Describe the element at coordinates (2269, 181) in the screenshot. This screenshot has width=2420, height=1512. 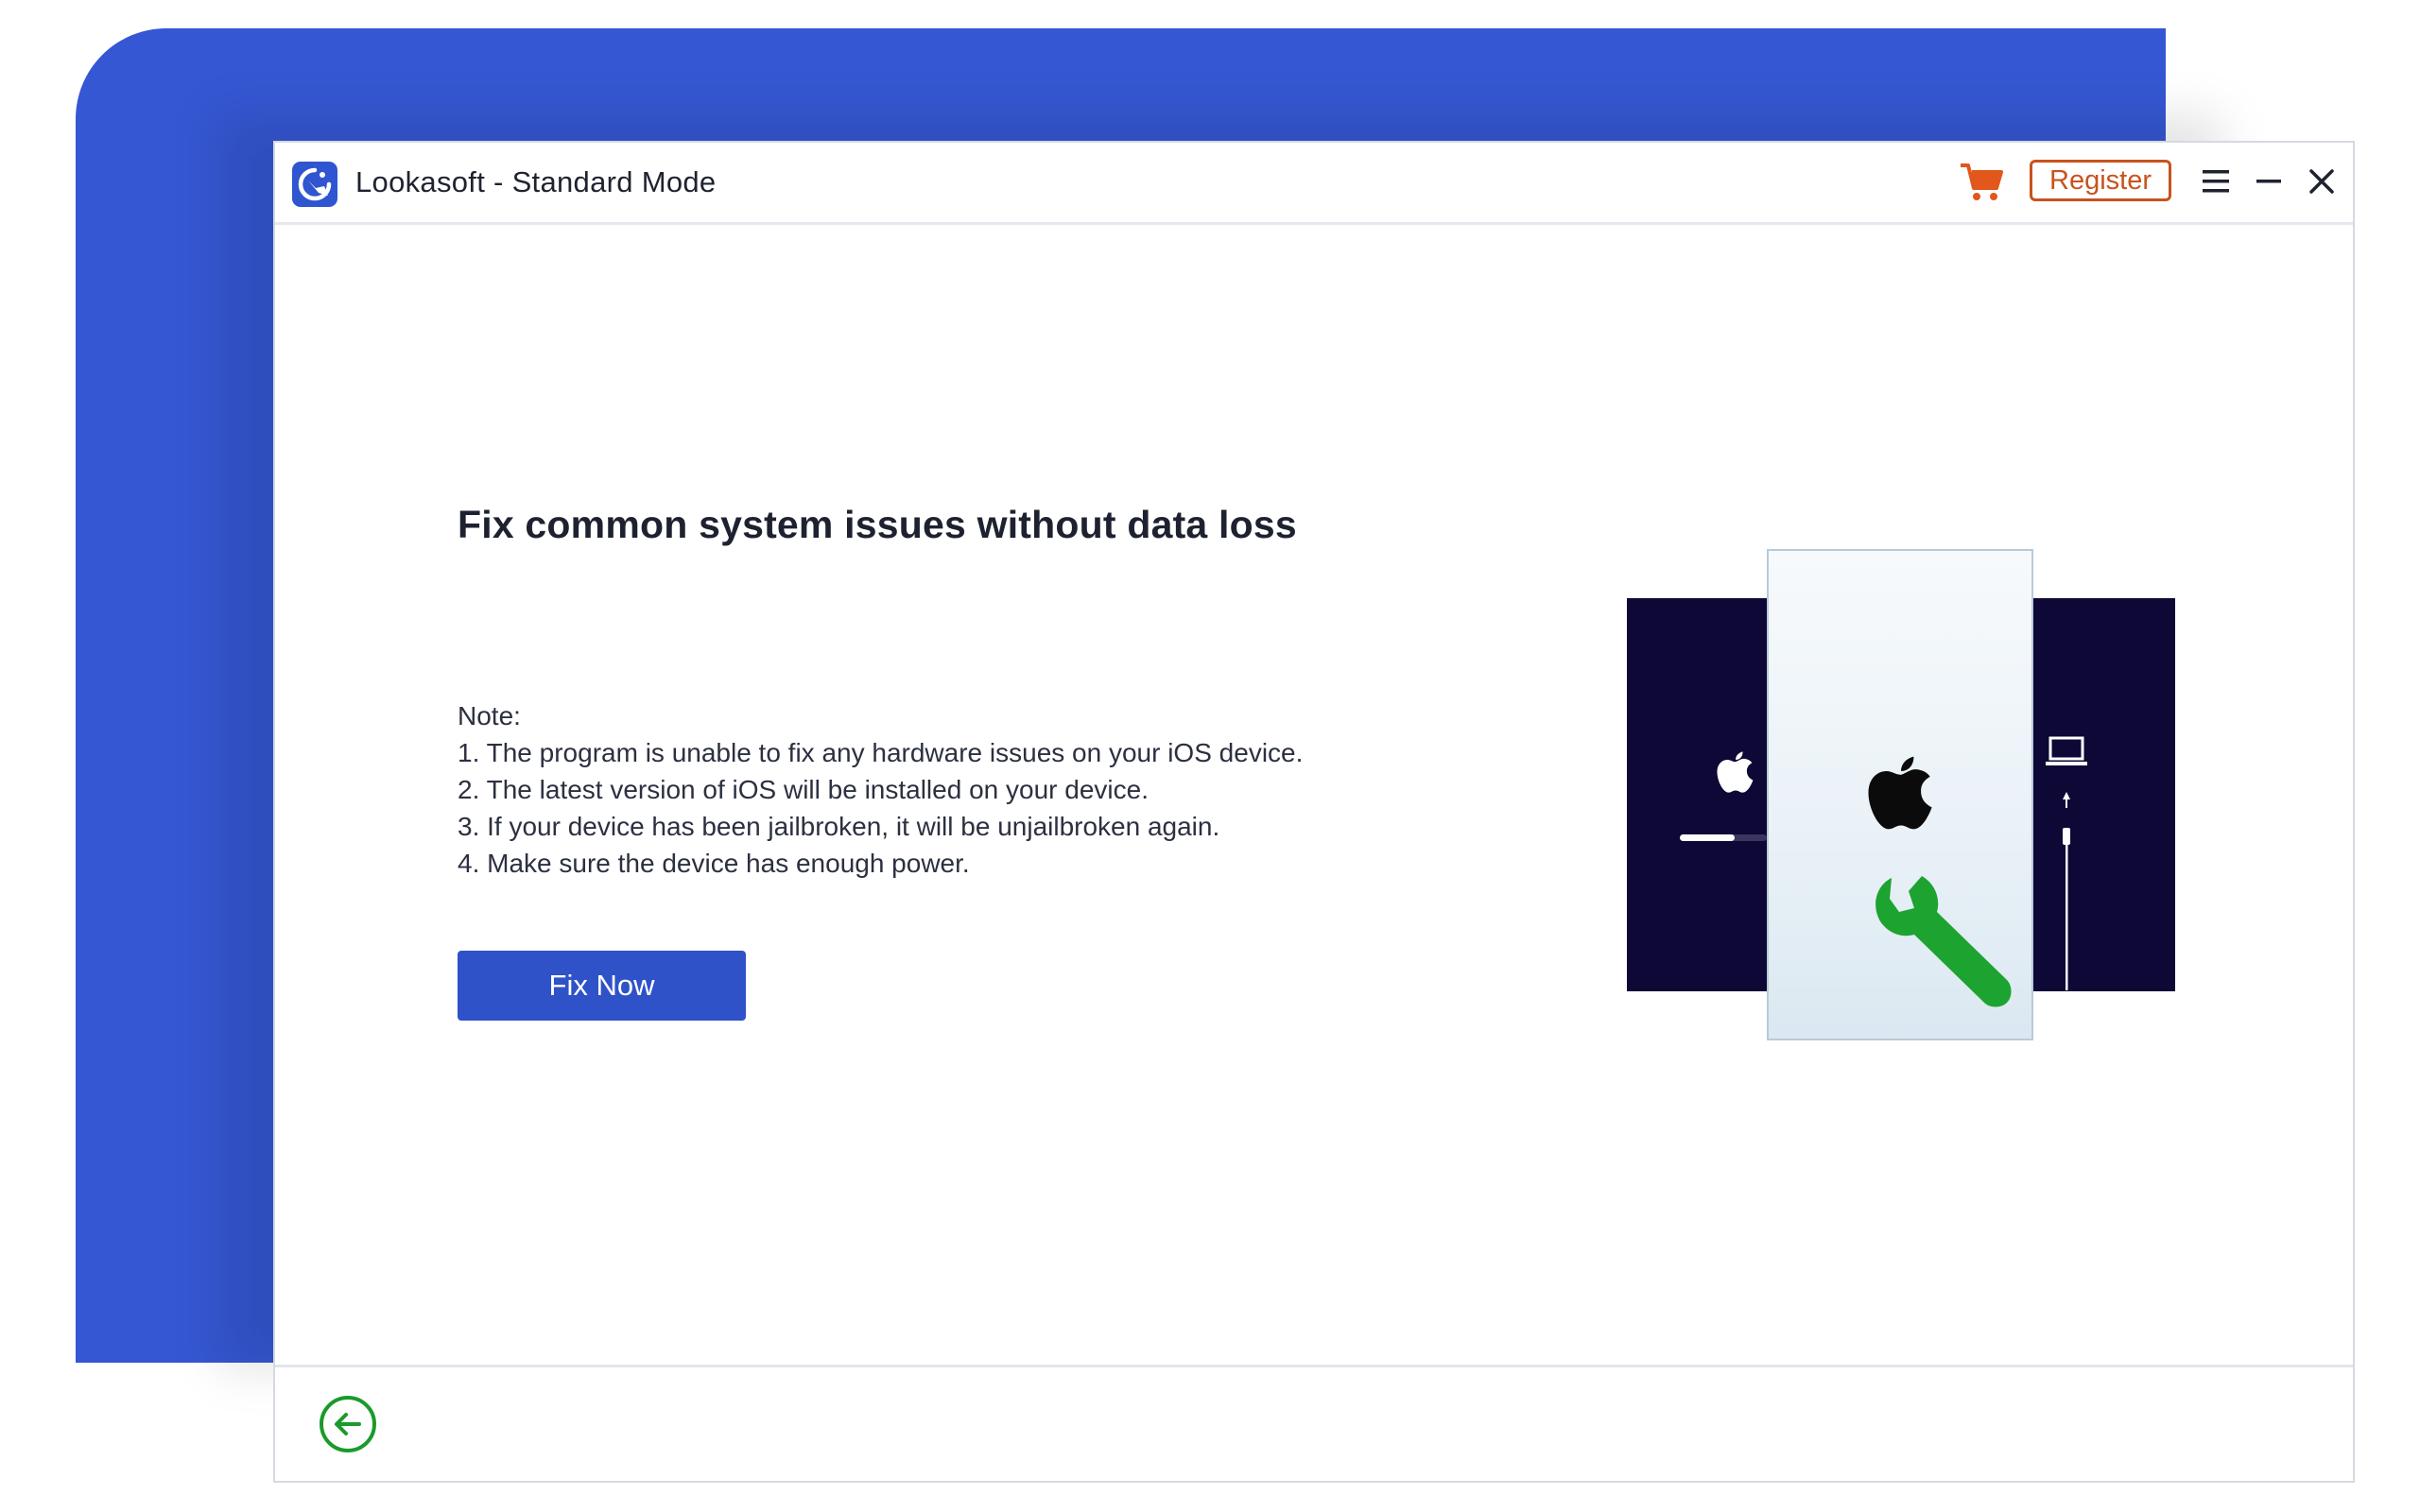
I see `minimize-icon` at that location.